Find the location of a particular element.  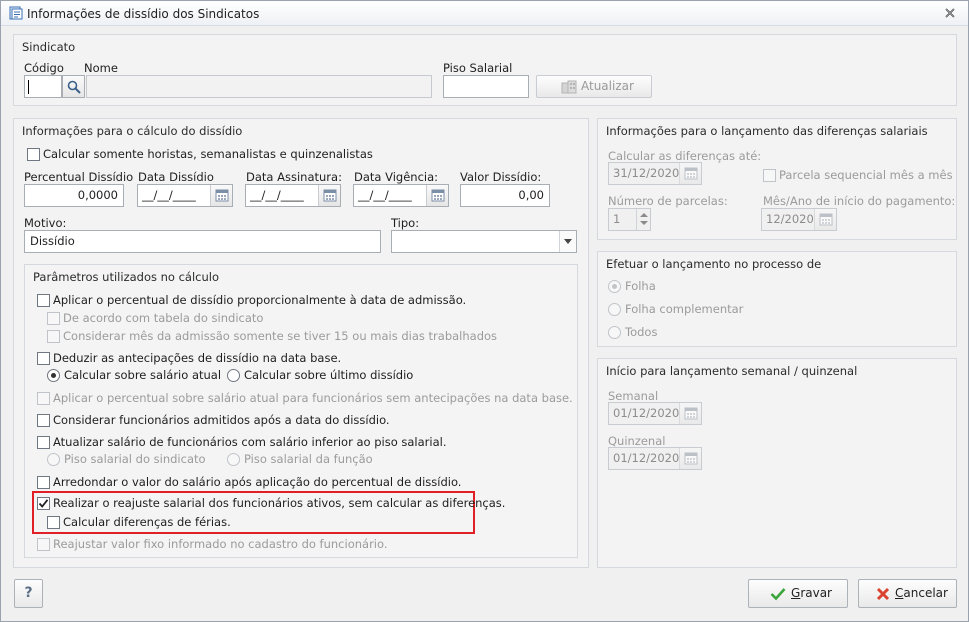

horistas-checkbox is located at coordinates (33, 154).